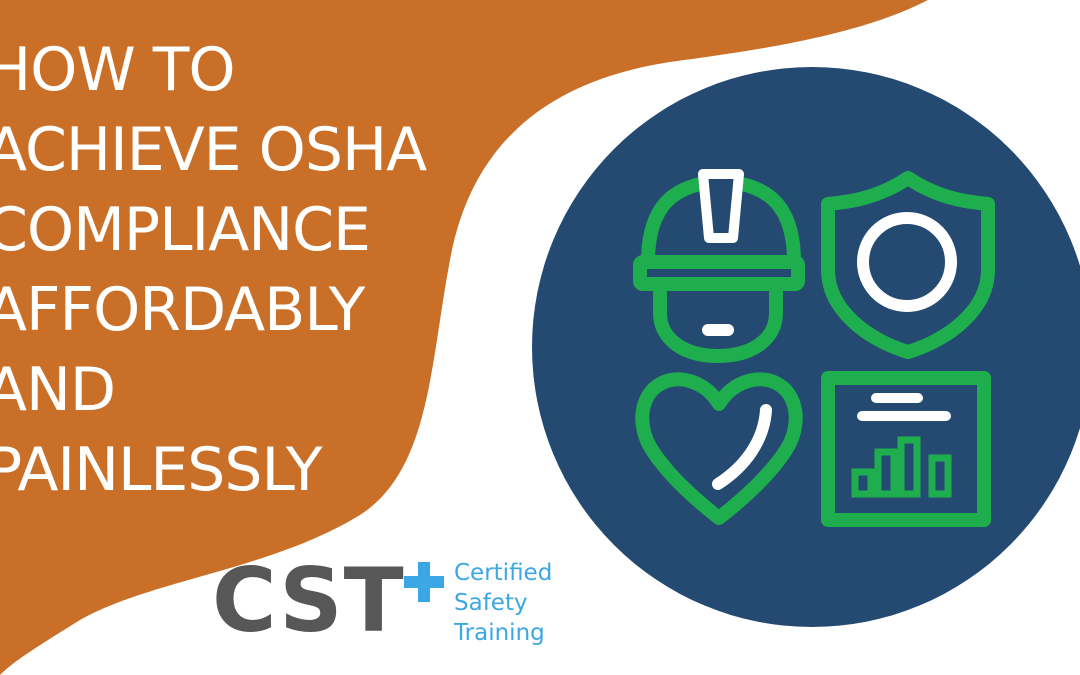 The width and height of the screenshot is (1080, 675). Describe the element at coordinates (491, 603) in the screenshot. I see `logo-word-2: Safety` at that location.